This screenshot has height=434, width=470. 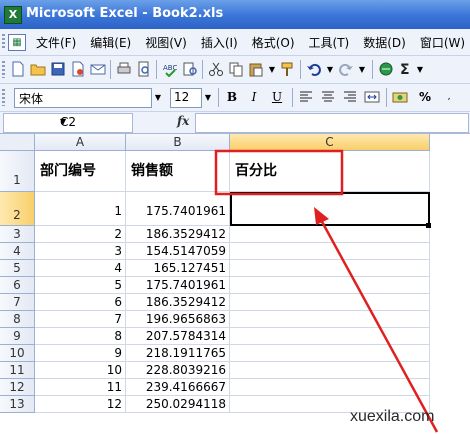 I want to click on annotation-arrow-head, so click(x=321, y=216).